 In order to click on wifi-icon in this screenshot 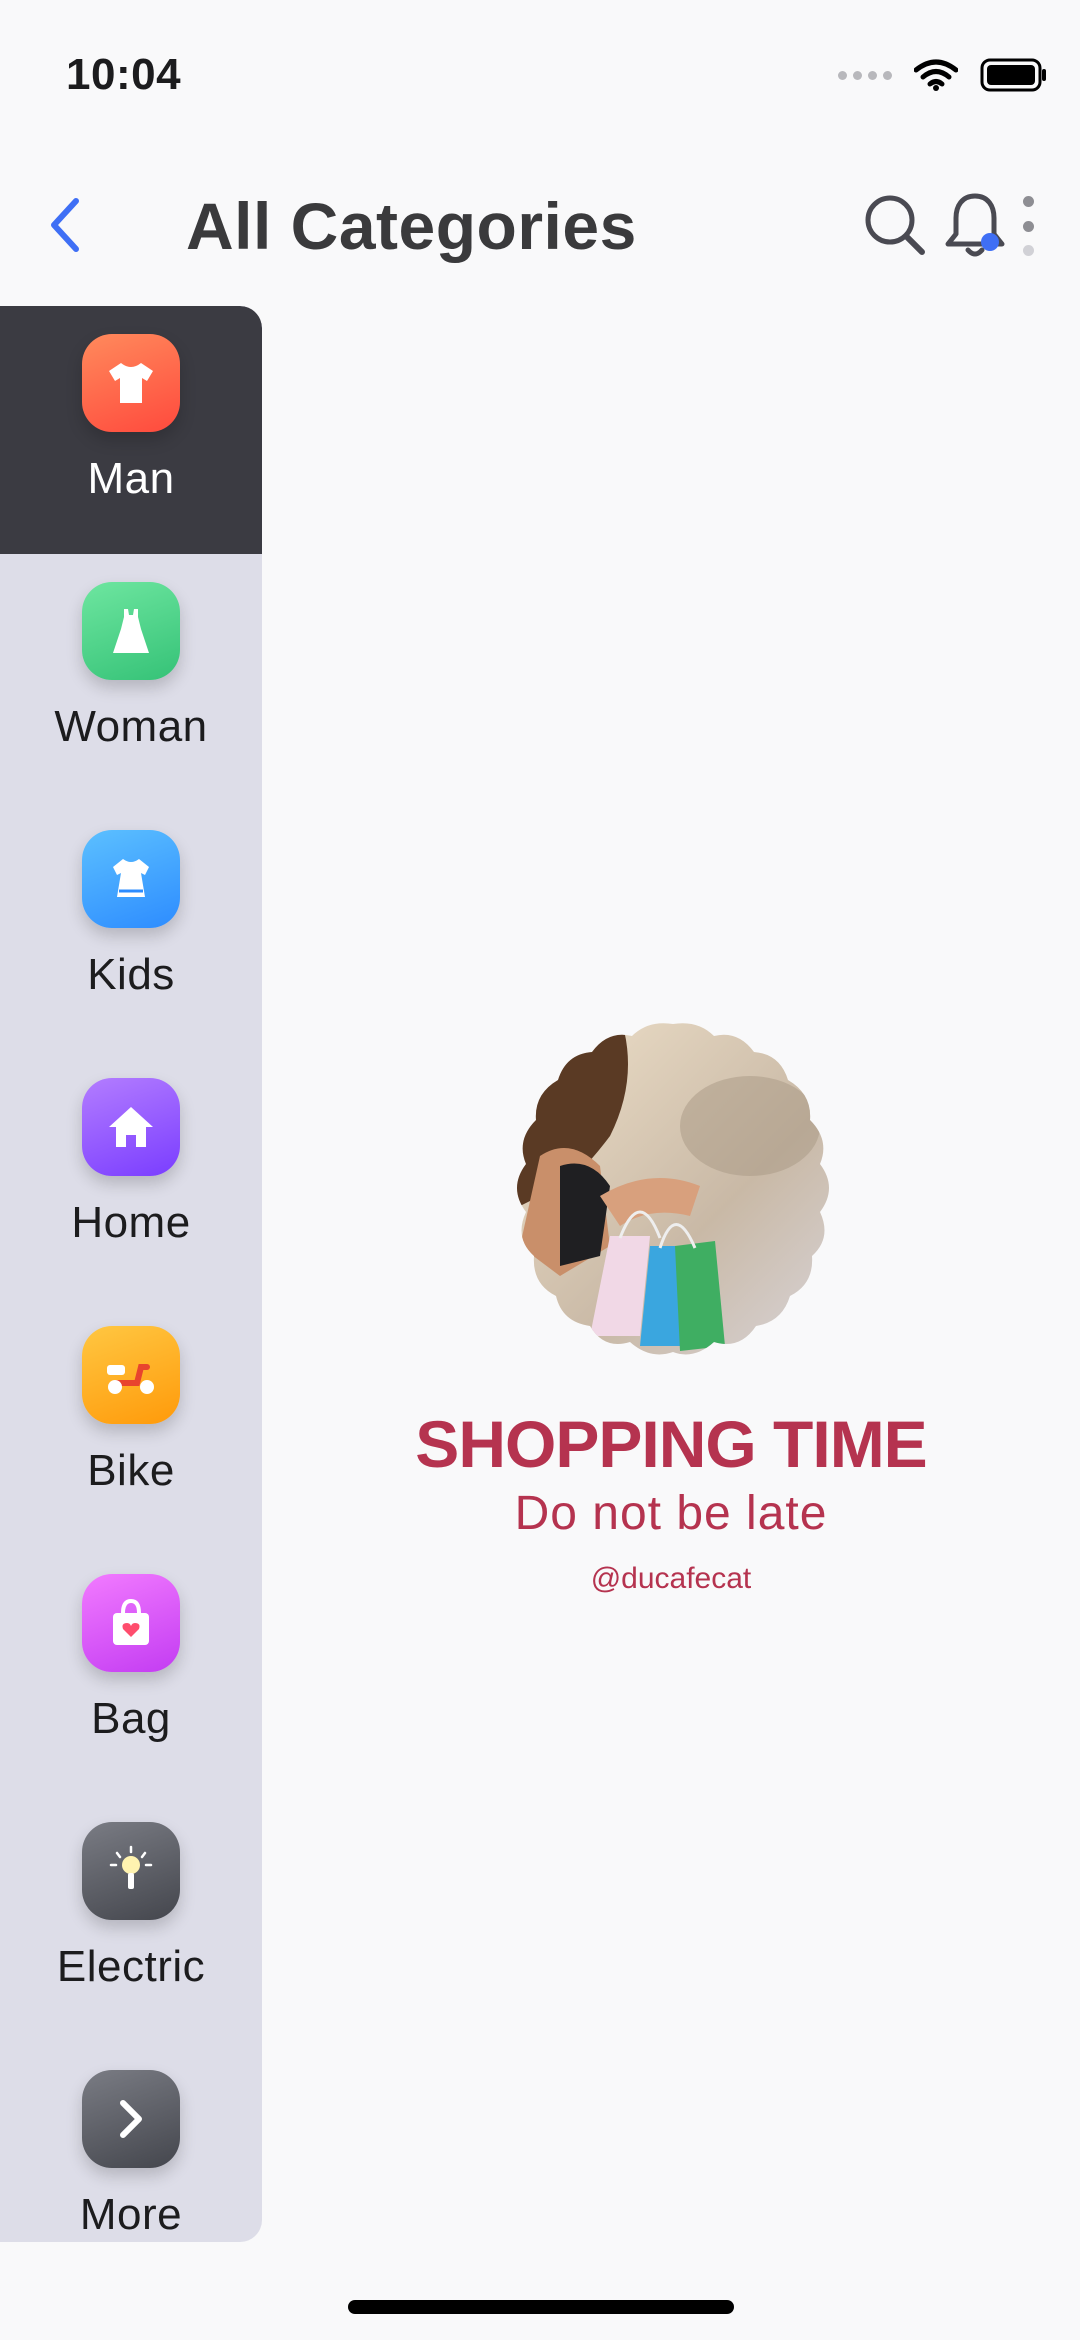, I will do `click(936, 75)`.